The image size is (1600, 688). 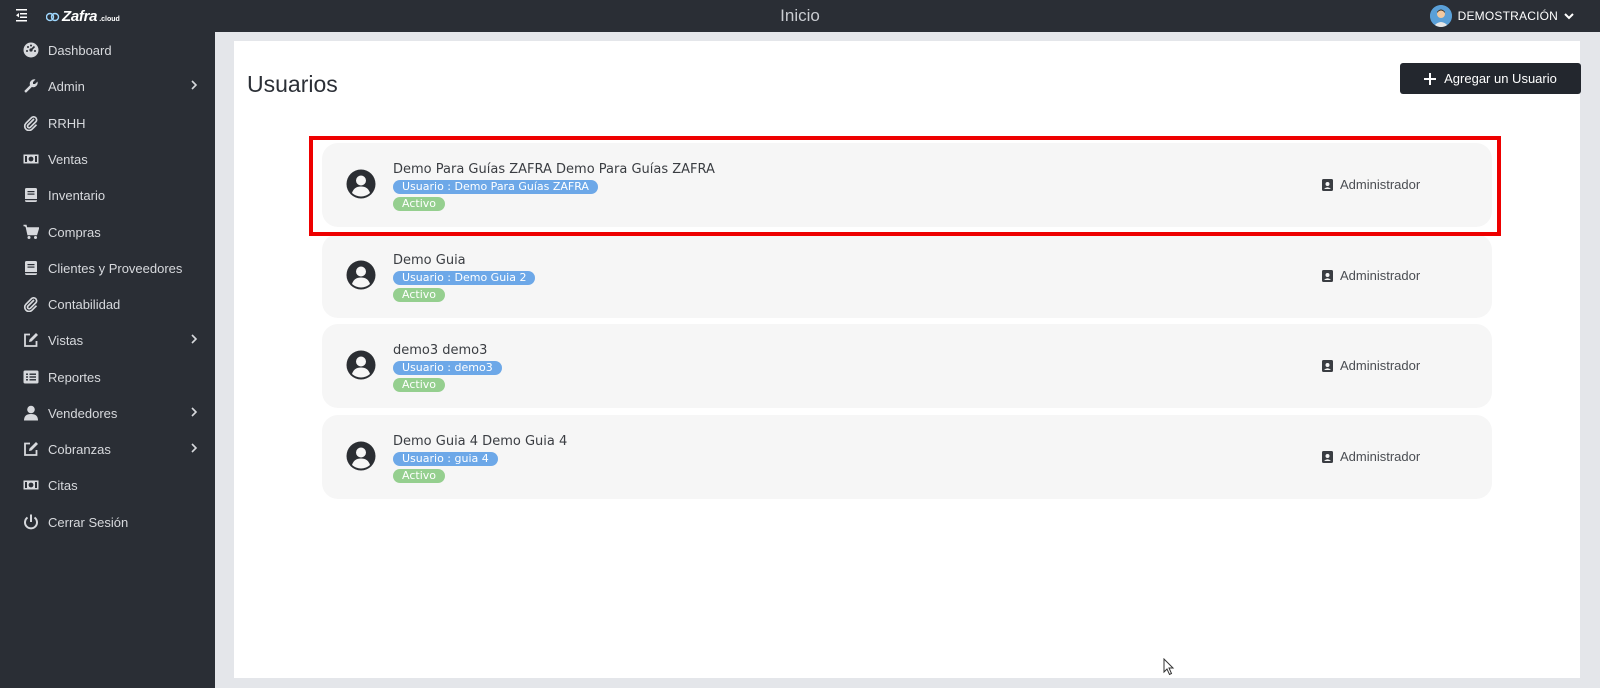 I want to click on user-menu: DEMOSTRACIÓN, so click(x=1501, y=16).